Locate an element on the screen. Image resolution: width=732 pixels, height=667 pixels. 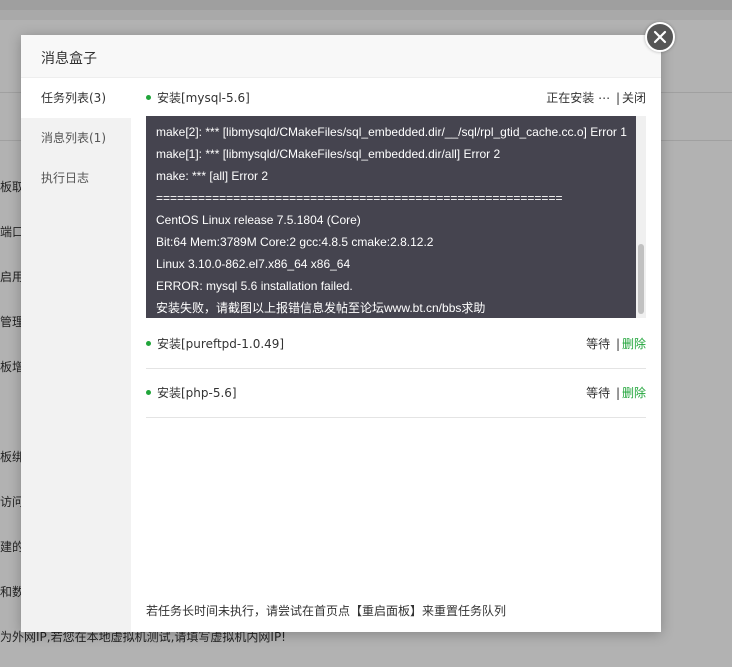
task-header: 安装[mysql-5.6] 正在安装 ⋯ | 关闭 is located at coordinates (396, 98).